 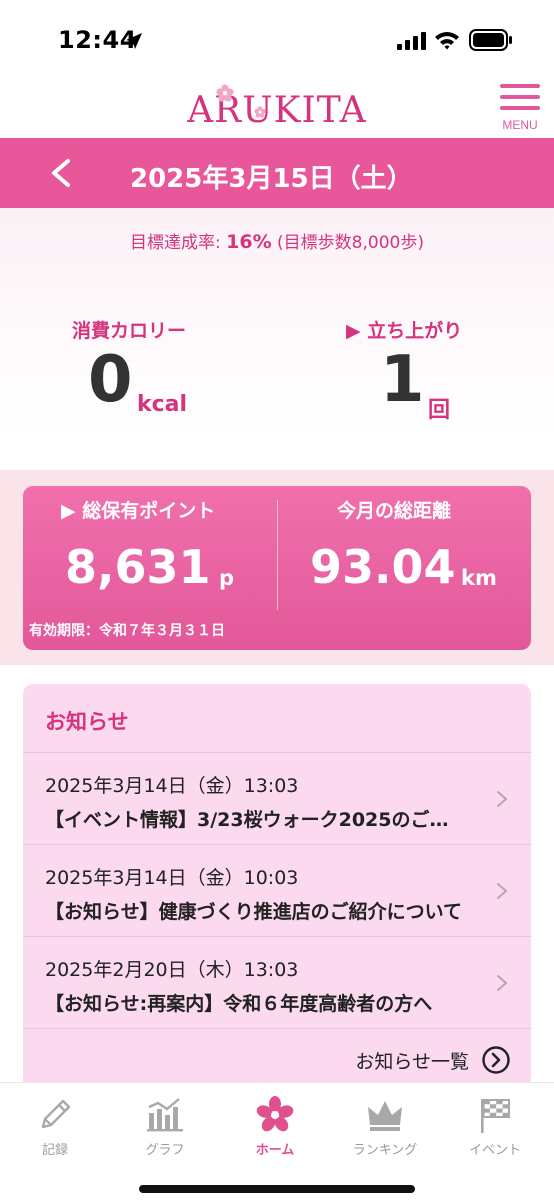 I want to click on tab-event: イベント, so click(x=495, y=1124).